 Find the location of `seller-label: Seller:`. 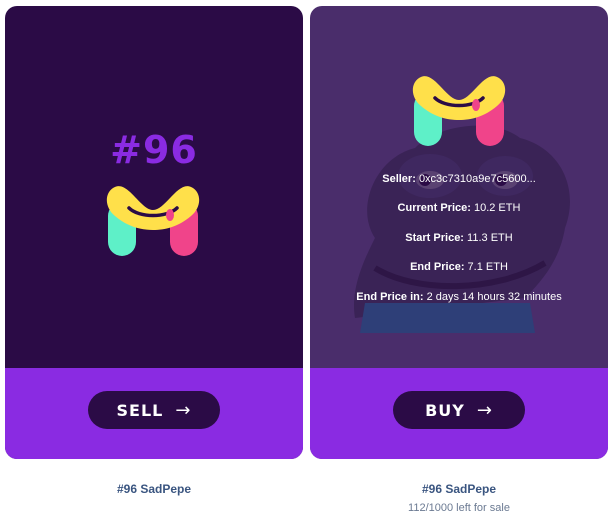

seller-label: Seller: is located at coordinates (399, 179).